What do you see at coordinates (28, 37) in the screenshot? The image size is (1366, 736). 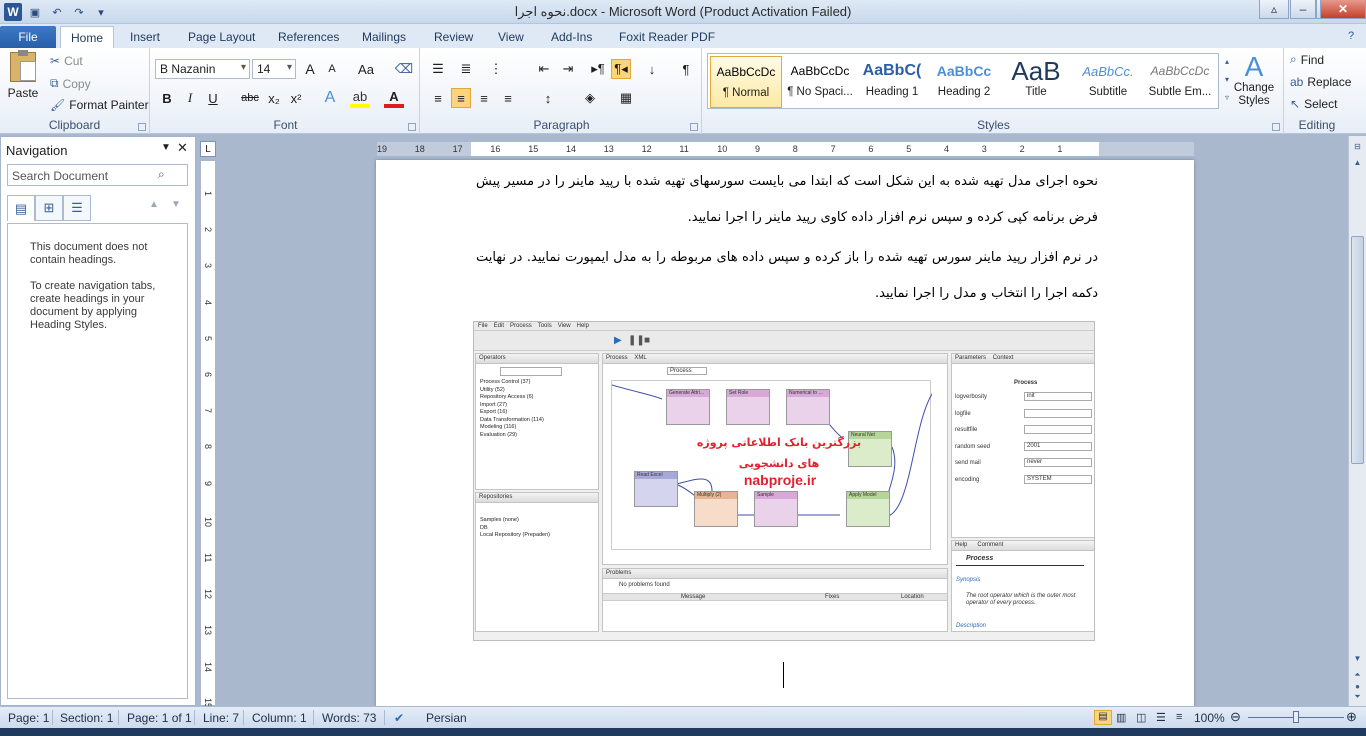 I see `tab-file: File` at bounding box center [28, 37].